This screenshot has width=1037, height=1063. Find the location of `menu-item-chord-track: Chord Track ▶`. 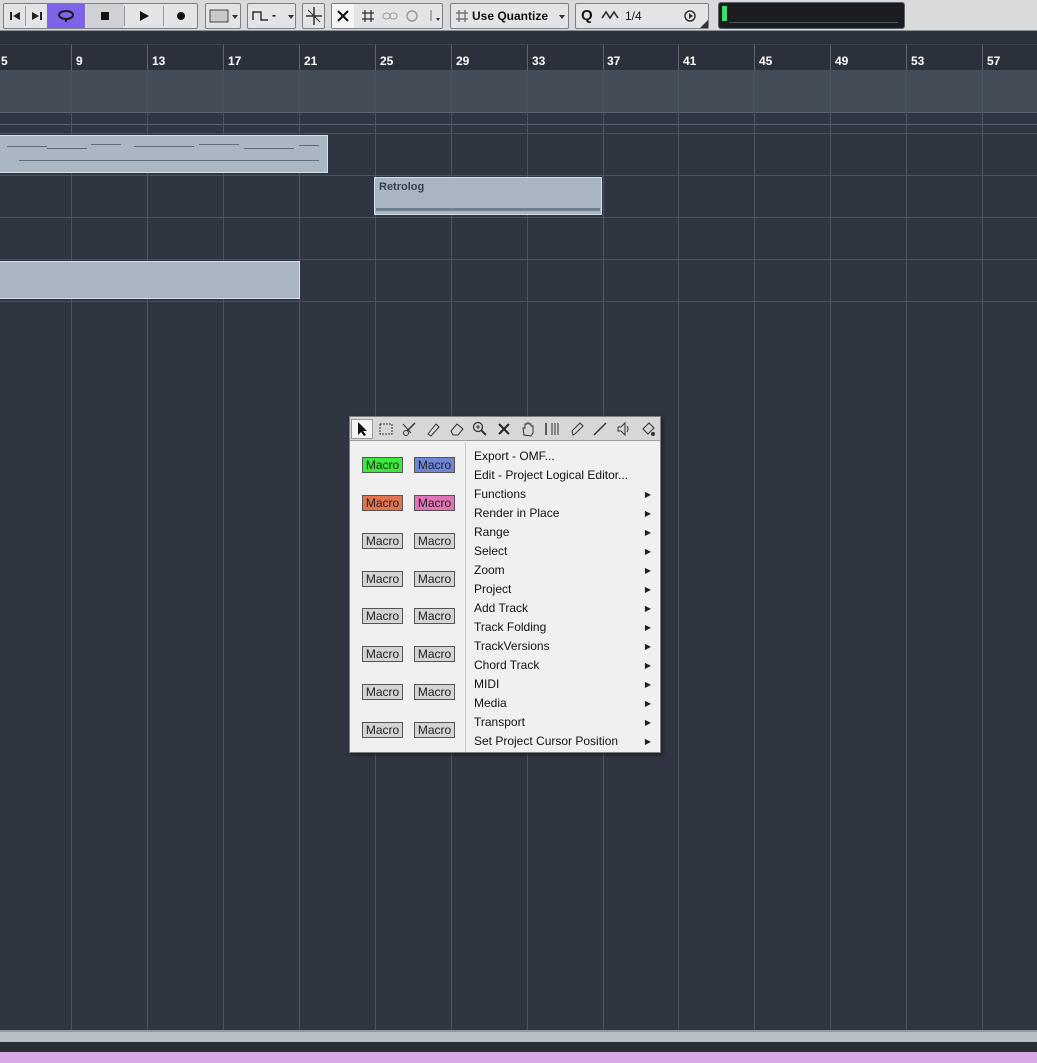

menu-item-chord-track: Chord Track ▶ is located at coordinates (567, 665).